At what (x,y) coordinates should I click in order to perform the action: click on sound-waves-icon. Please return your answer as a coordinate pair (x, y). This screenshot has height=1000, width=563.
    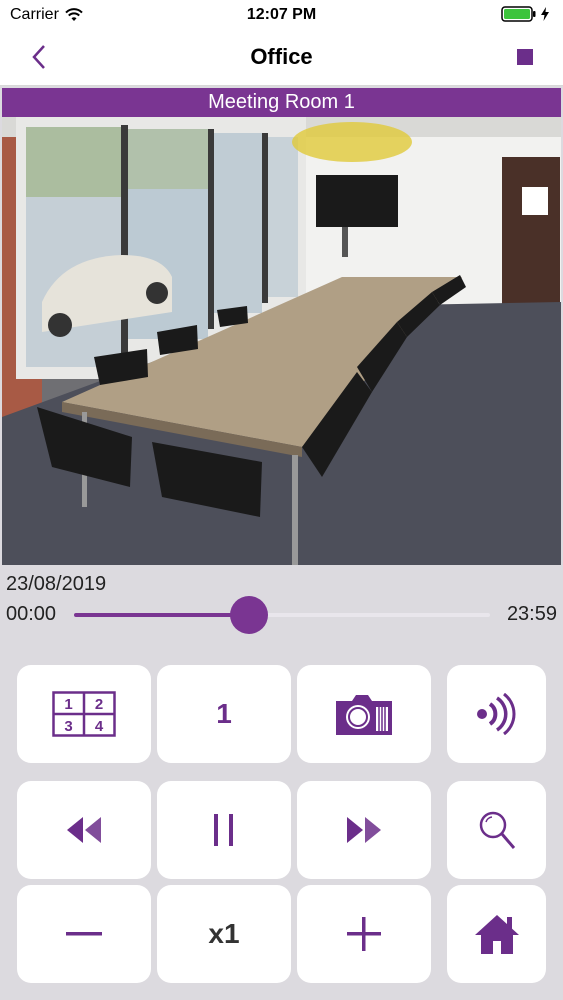
    Looking at the image, I should click on (495, 714).